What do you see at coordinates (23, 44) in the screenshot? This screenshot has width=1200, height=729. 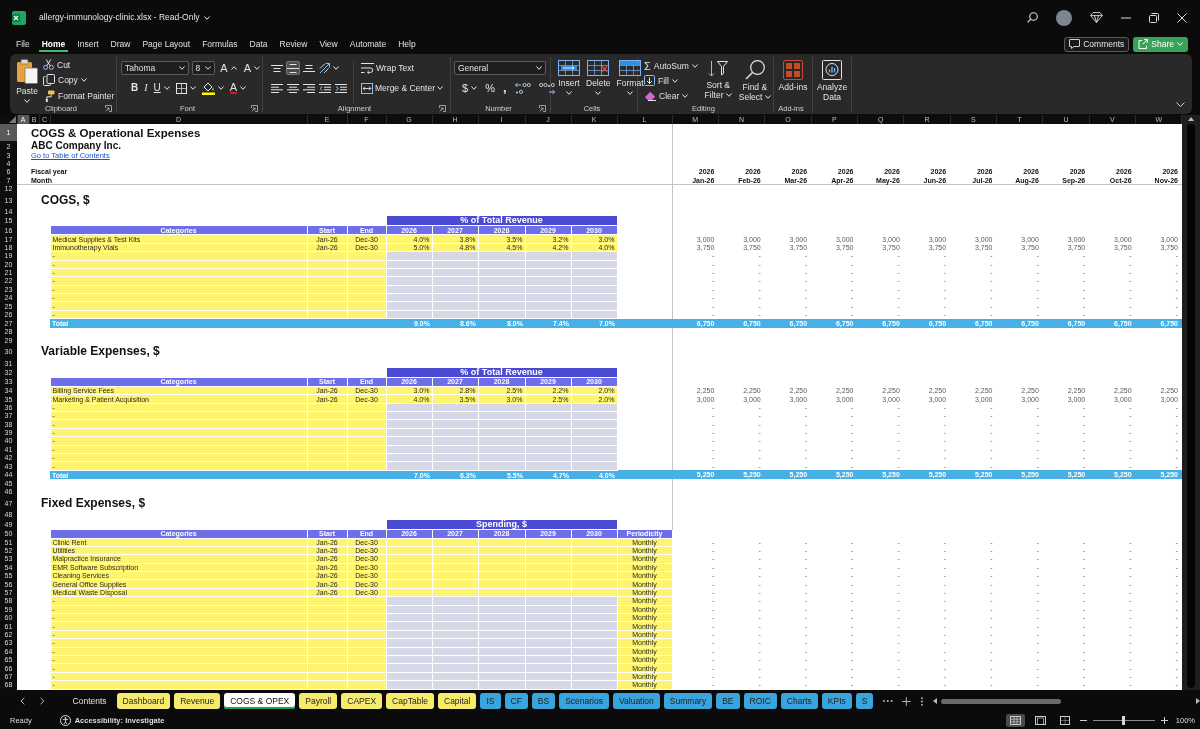 I see `menu-tab: File` at bounding box center [23, 44].